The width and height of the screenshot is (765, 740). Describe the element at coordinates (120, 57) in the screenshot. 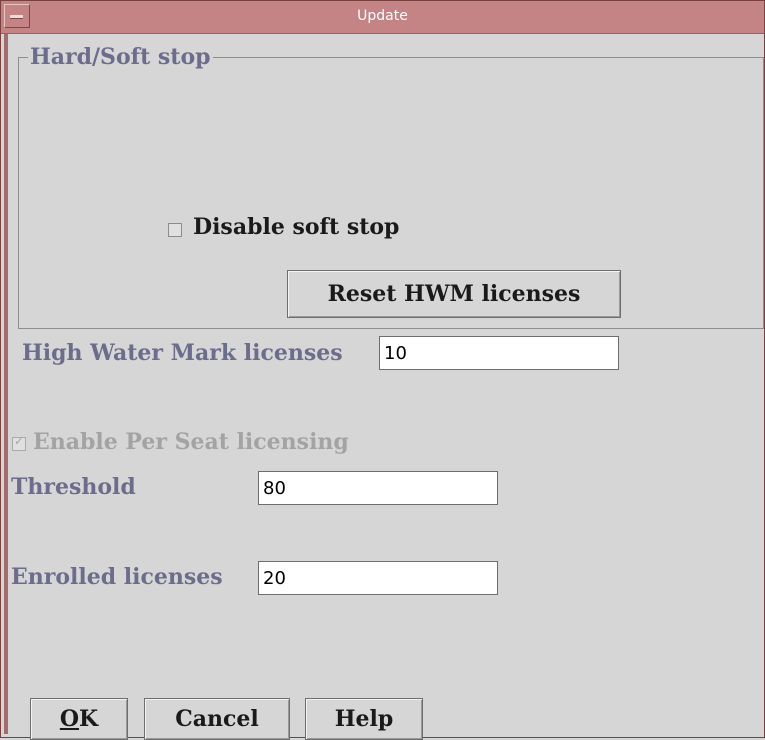

I see `hard-soft-stop-title: Hard/Soft stop` at that location.